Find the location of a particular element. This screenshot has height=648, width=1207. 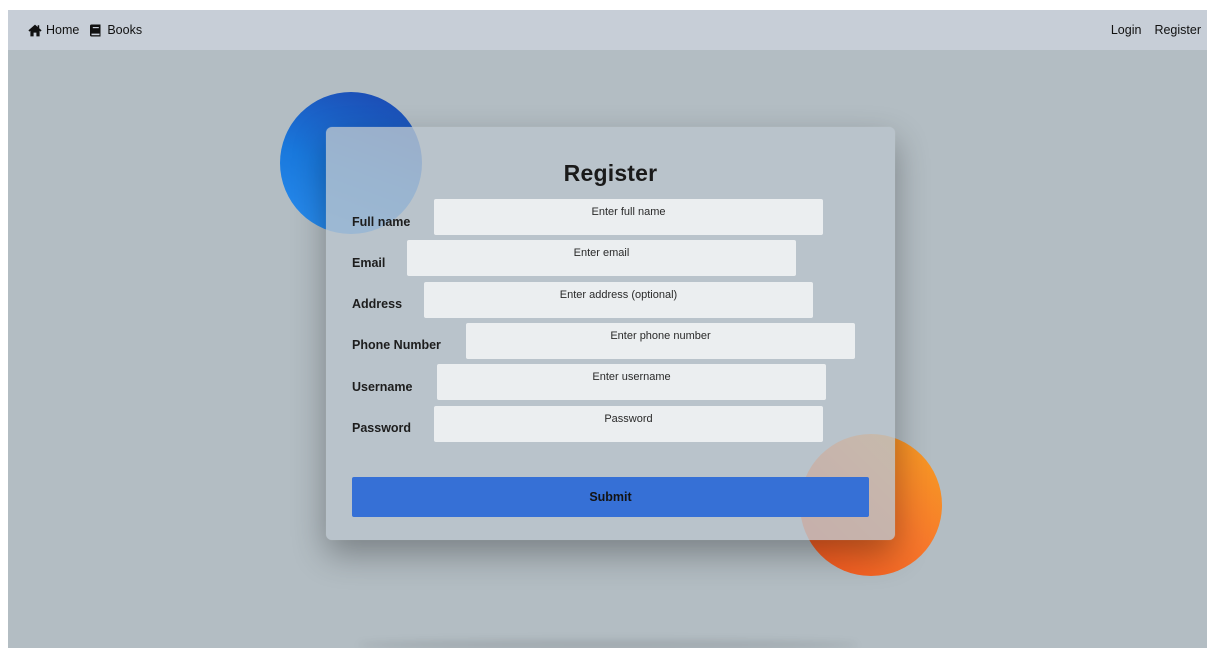

book-icon is located at coordinates (96, 30).